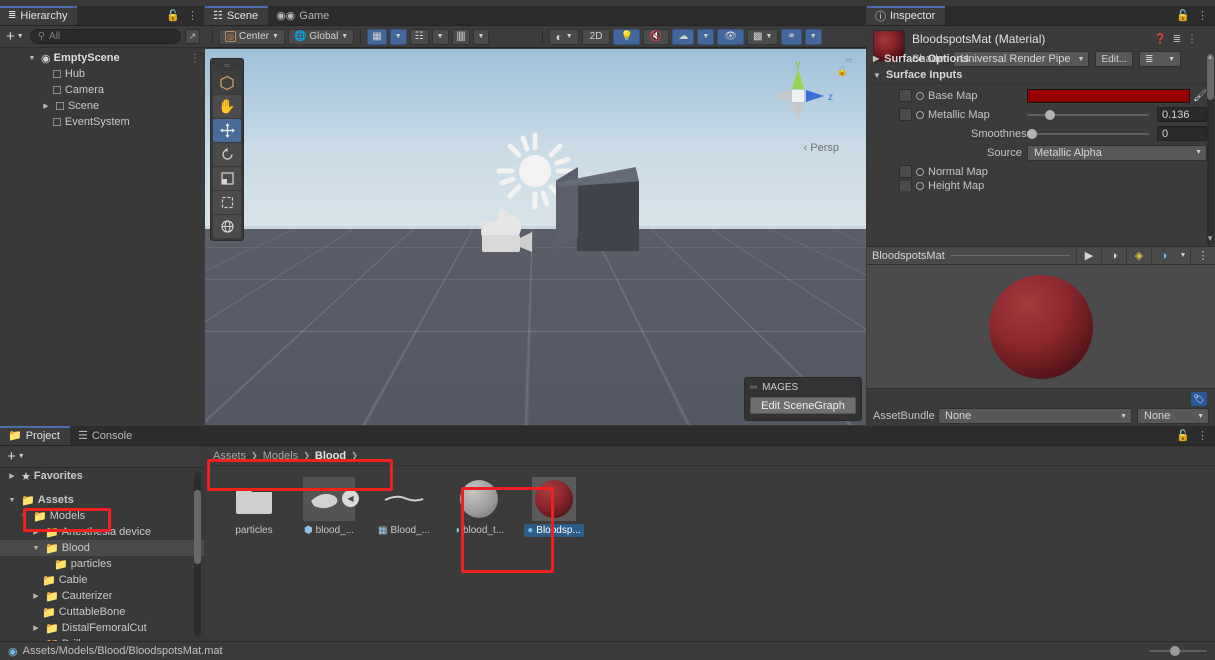  What do you see at coordinates (798, 95) in the screenshot?
I see `scene-orientation-gizmo: y z` at bounding box center [798, 95].